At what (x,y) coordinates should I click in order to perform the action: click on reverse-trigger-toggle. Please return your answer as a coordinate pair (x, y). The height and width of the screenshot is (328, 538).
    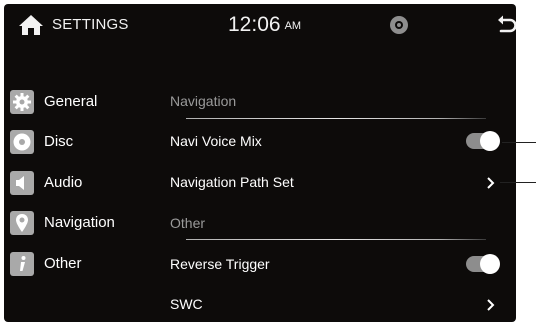
    Looking at the image, I should click on (483, 264).